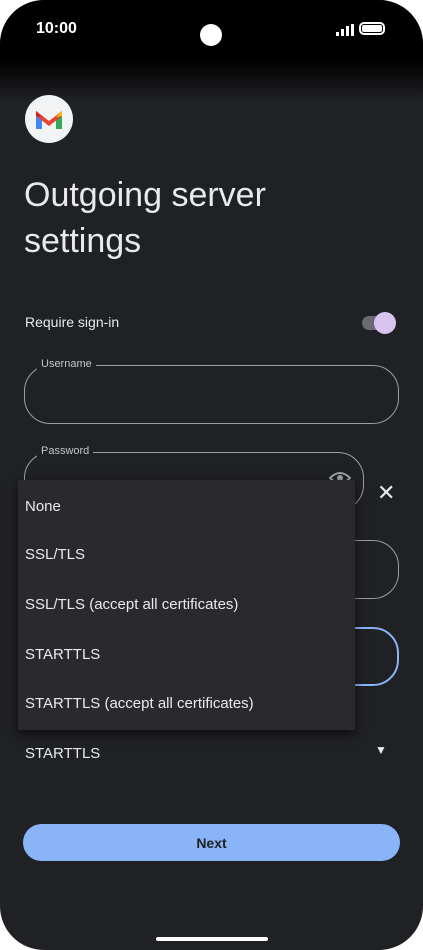 The image size is (423, 950). I want to click on security-selected-value: STARTTLS, so click(62, 753).